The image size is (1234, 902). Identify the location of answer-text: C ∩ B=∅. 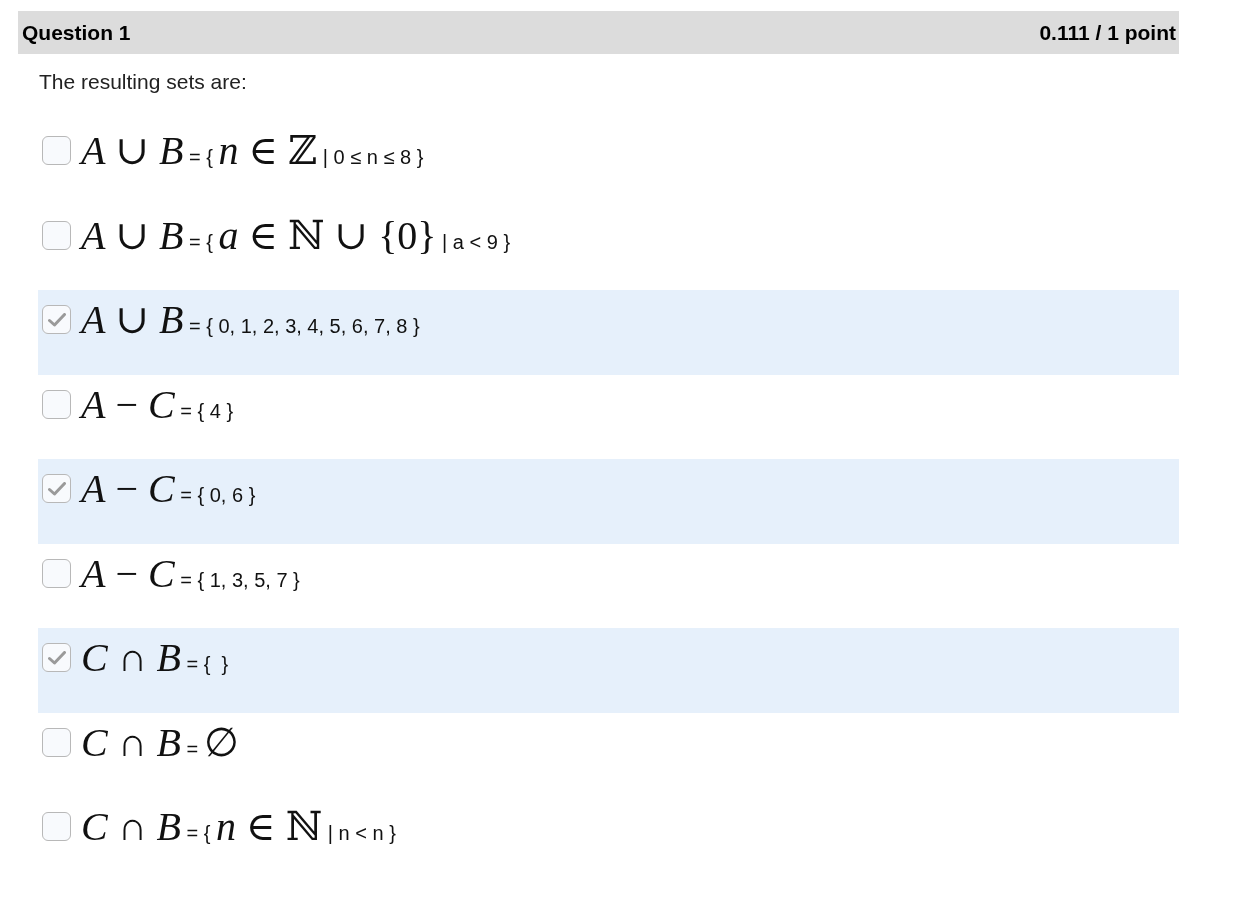
(160, 744).